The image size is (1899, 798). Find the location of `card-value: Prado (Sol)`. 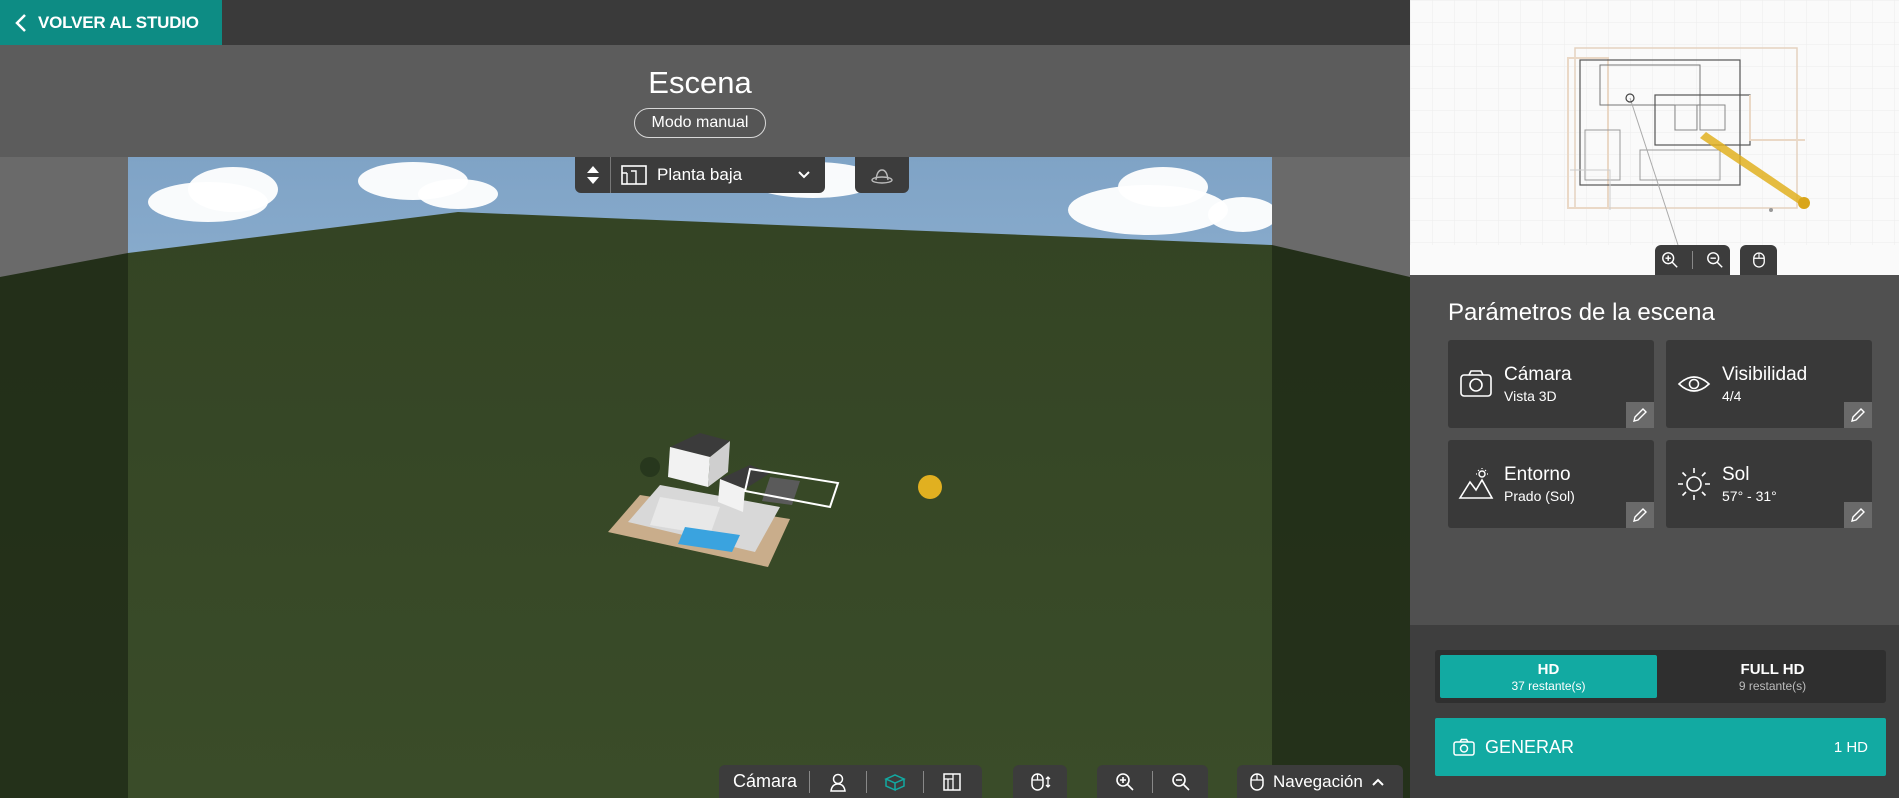

card-value: Prado (Sol) is located at coordinates (1539, 496).